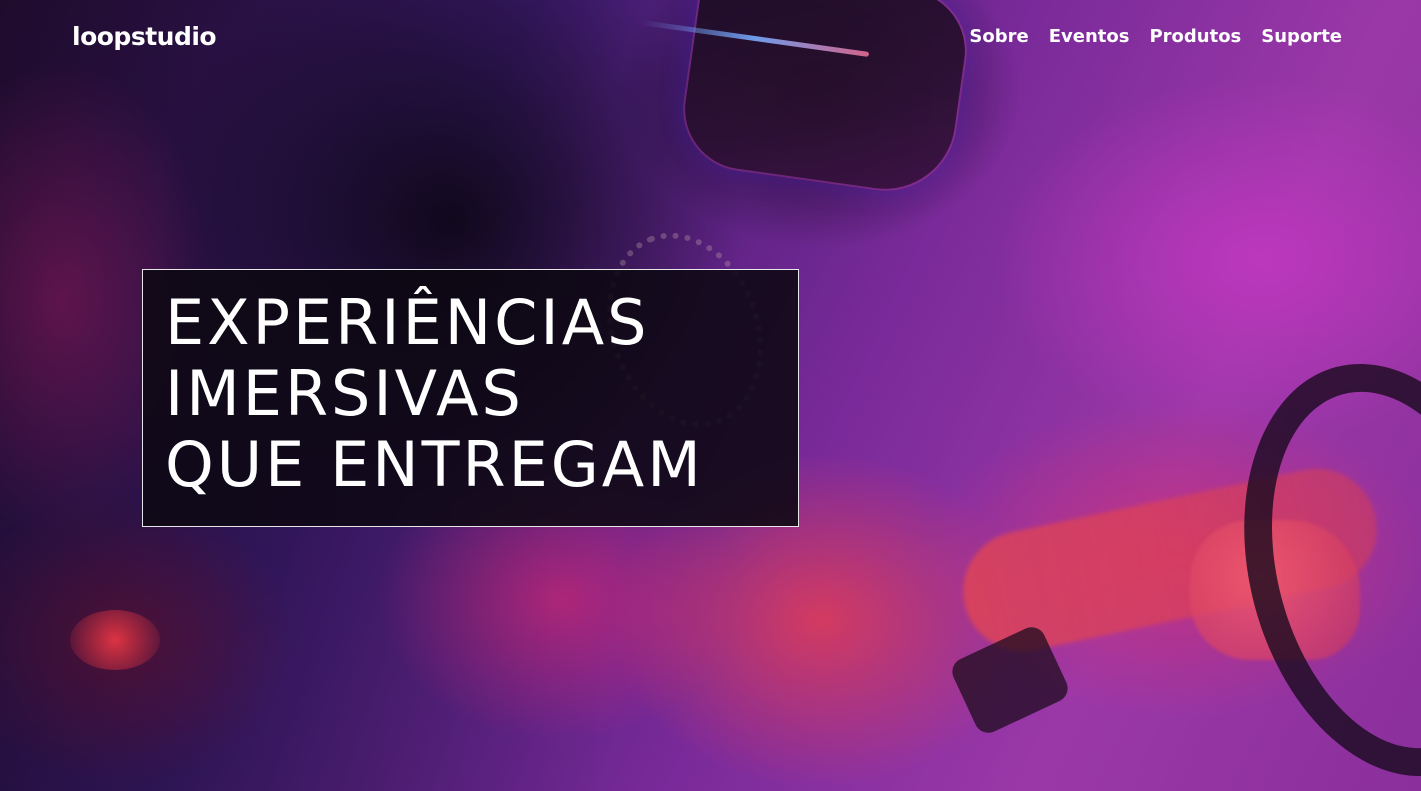 The height and width of the screenshot is (791, 1421). Describe the element at coordinates (144, 36) in the screenshot. I see `site-logo: loopstudio` at that location.